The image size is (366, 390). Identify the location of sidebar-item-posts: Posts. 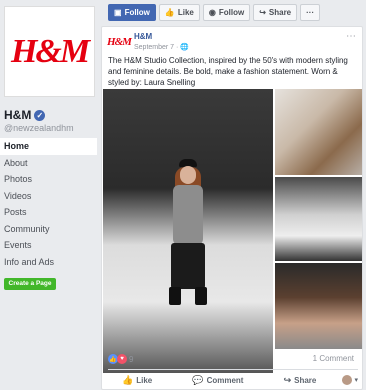
(48, 212).